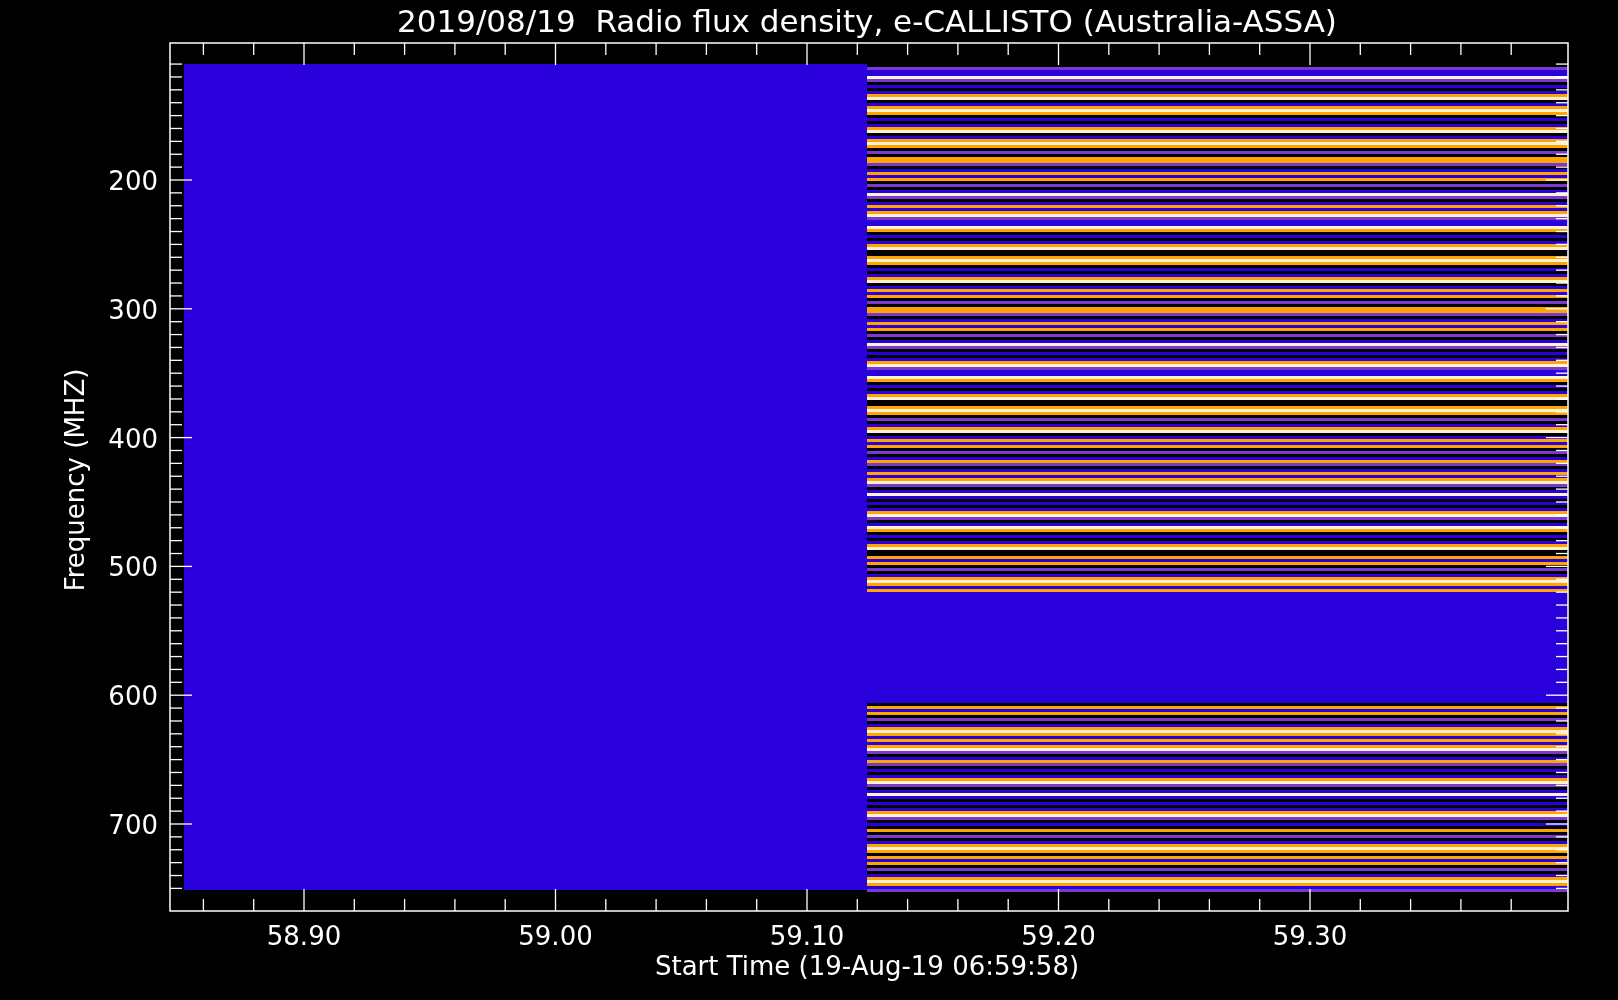 This screenshot has height=1000, width=1618. Describe the element at coordinates (133, 181) in the screenshot. I see `tick-label: 200` at that location.